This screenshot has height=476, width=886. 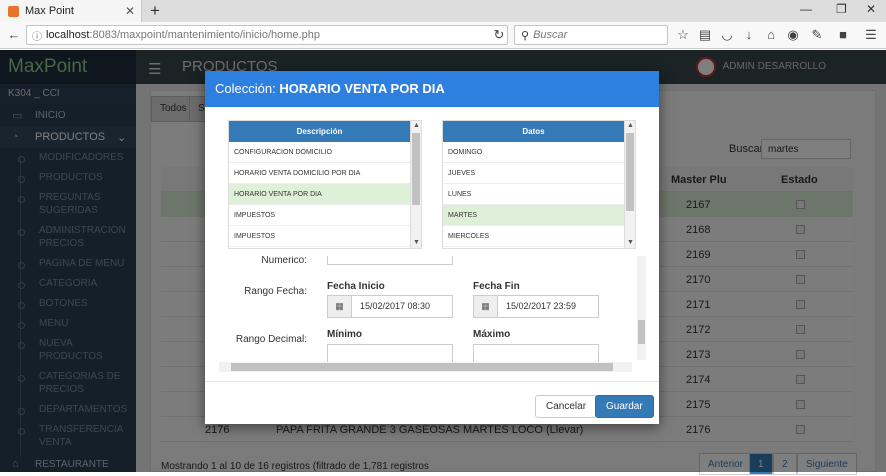 I want to click on list-item-selected: MARTES, so click(x=533, y=215).